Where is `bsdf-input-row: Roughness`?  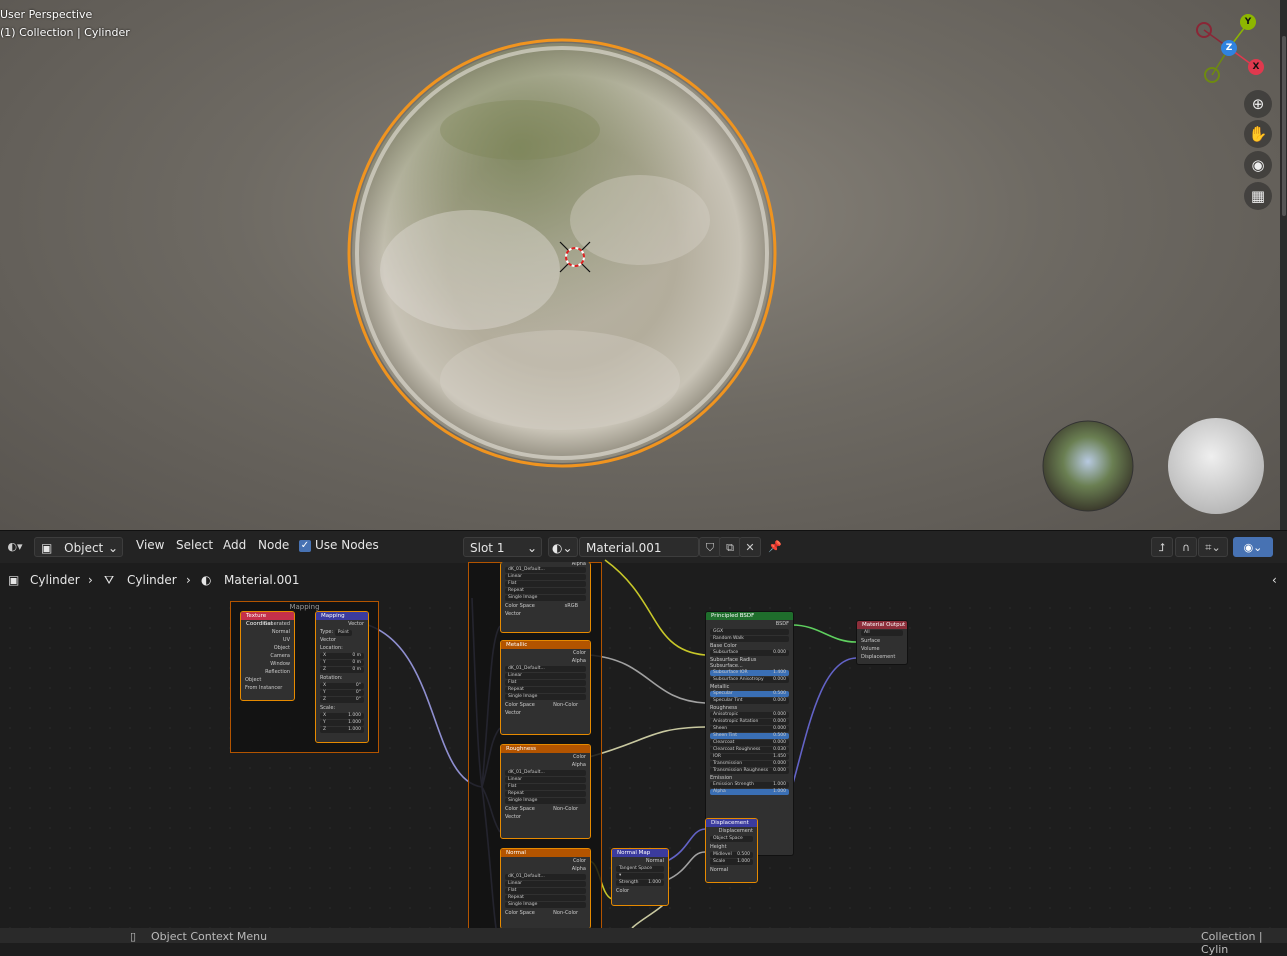
bsdf-input-row: Roughness is located at coordinates (749, 708).